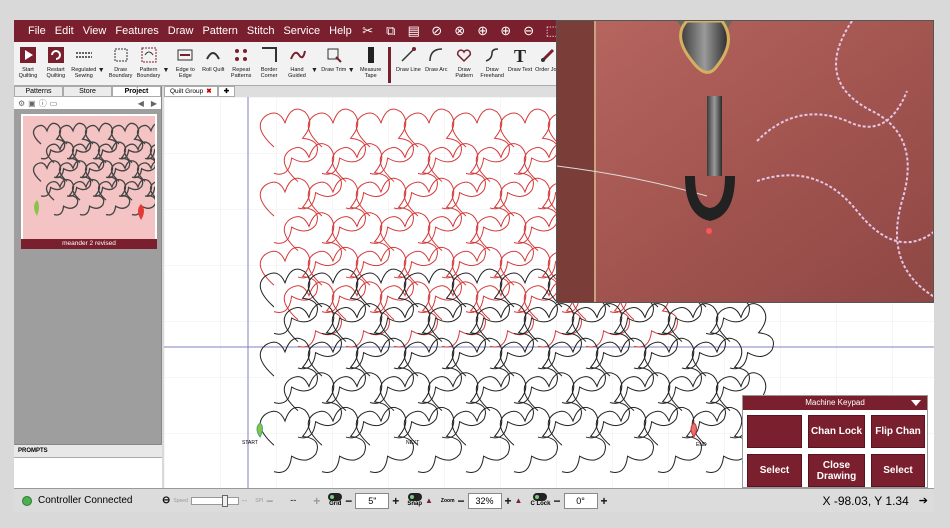  What do you see at coordinates (226, 91) in the screenshot?
I see `add-tab-button: ✚` at bounding box center [226, 91].